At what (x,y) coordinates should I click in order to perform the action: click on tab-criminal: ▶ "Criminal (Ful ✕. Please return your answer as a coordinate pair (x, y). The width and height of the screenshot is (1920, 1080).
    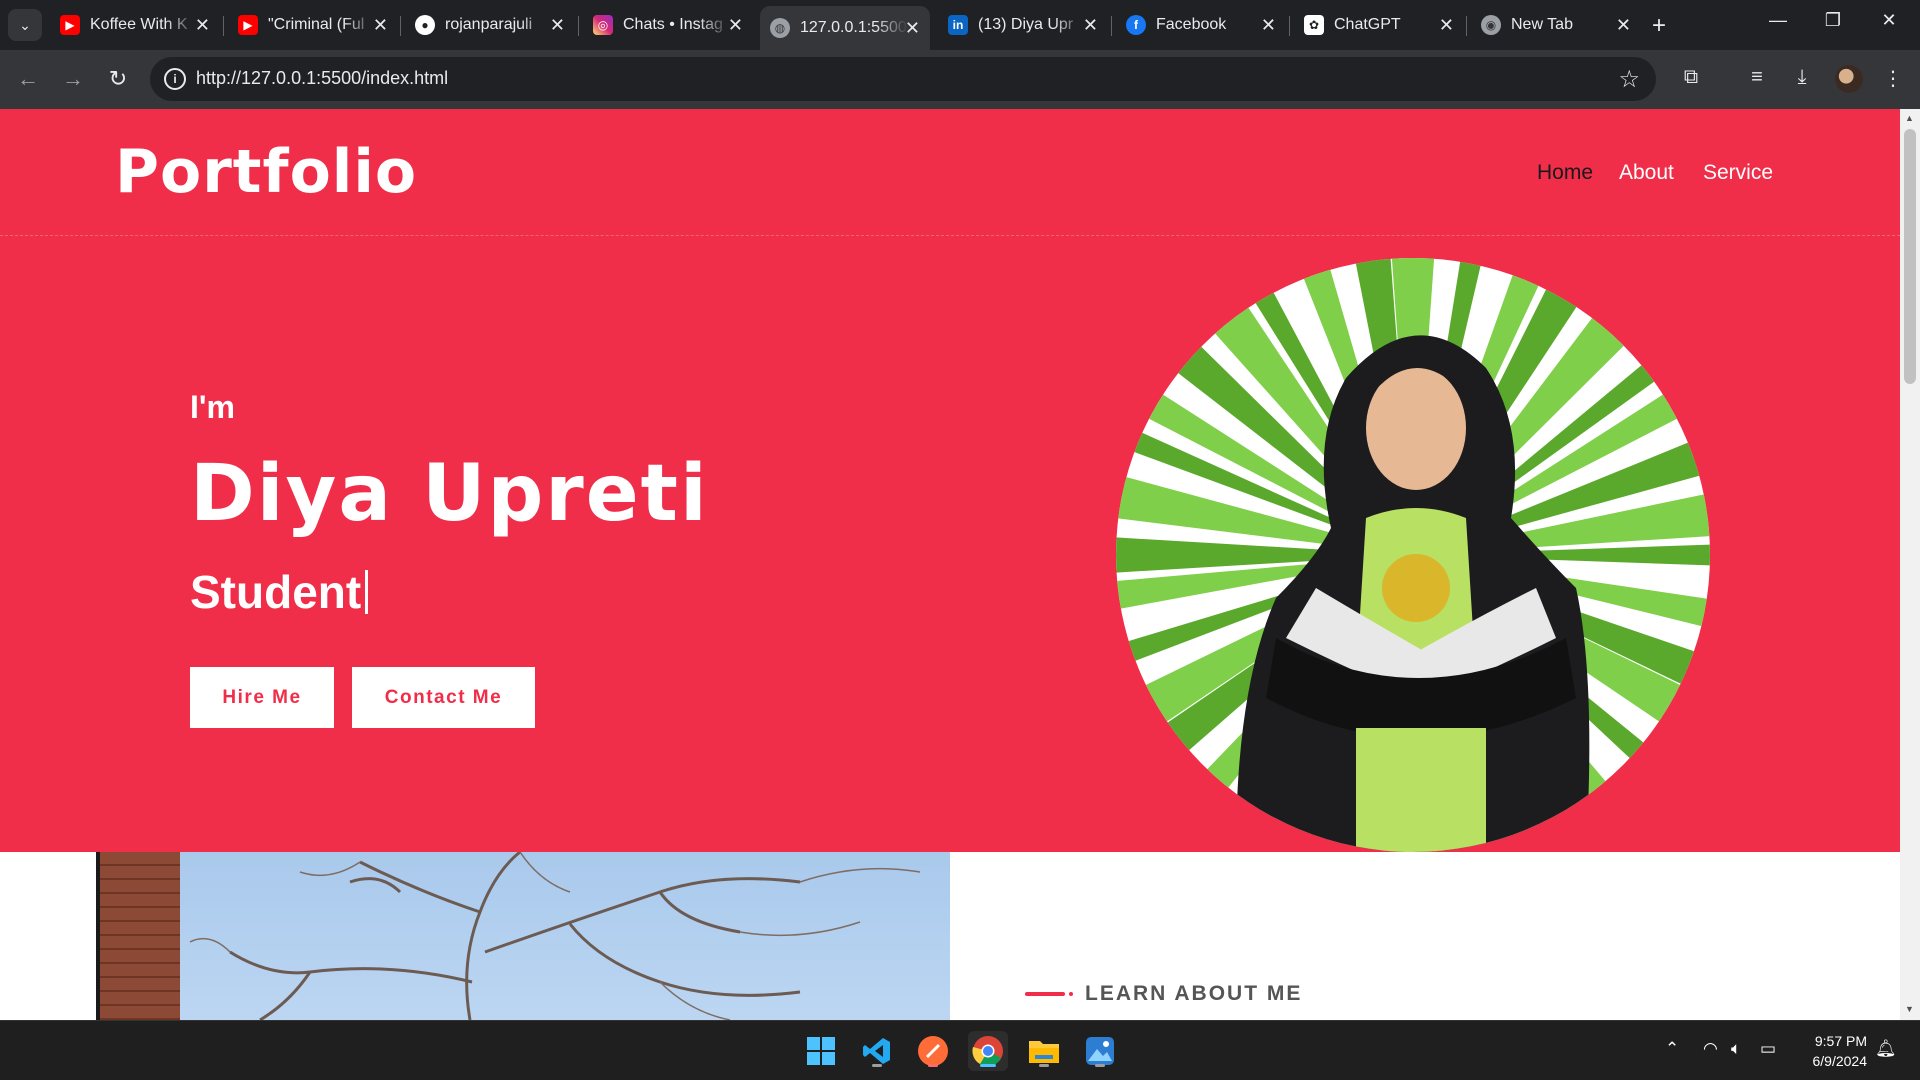
    Looking at the image, I should click on (313, 25).